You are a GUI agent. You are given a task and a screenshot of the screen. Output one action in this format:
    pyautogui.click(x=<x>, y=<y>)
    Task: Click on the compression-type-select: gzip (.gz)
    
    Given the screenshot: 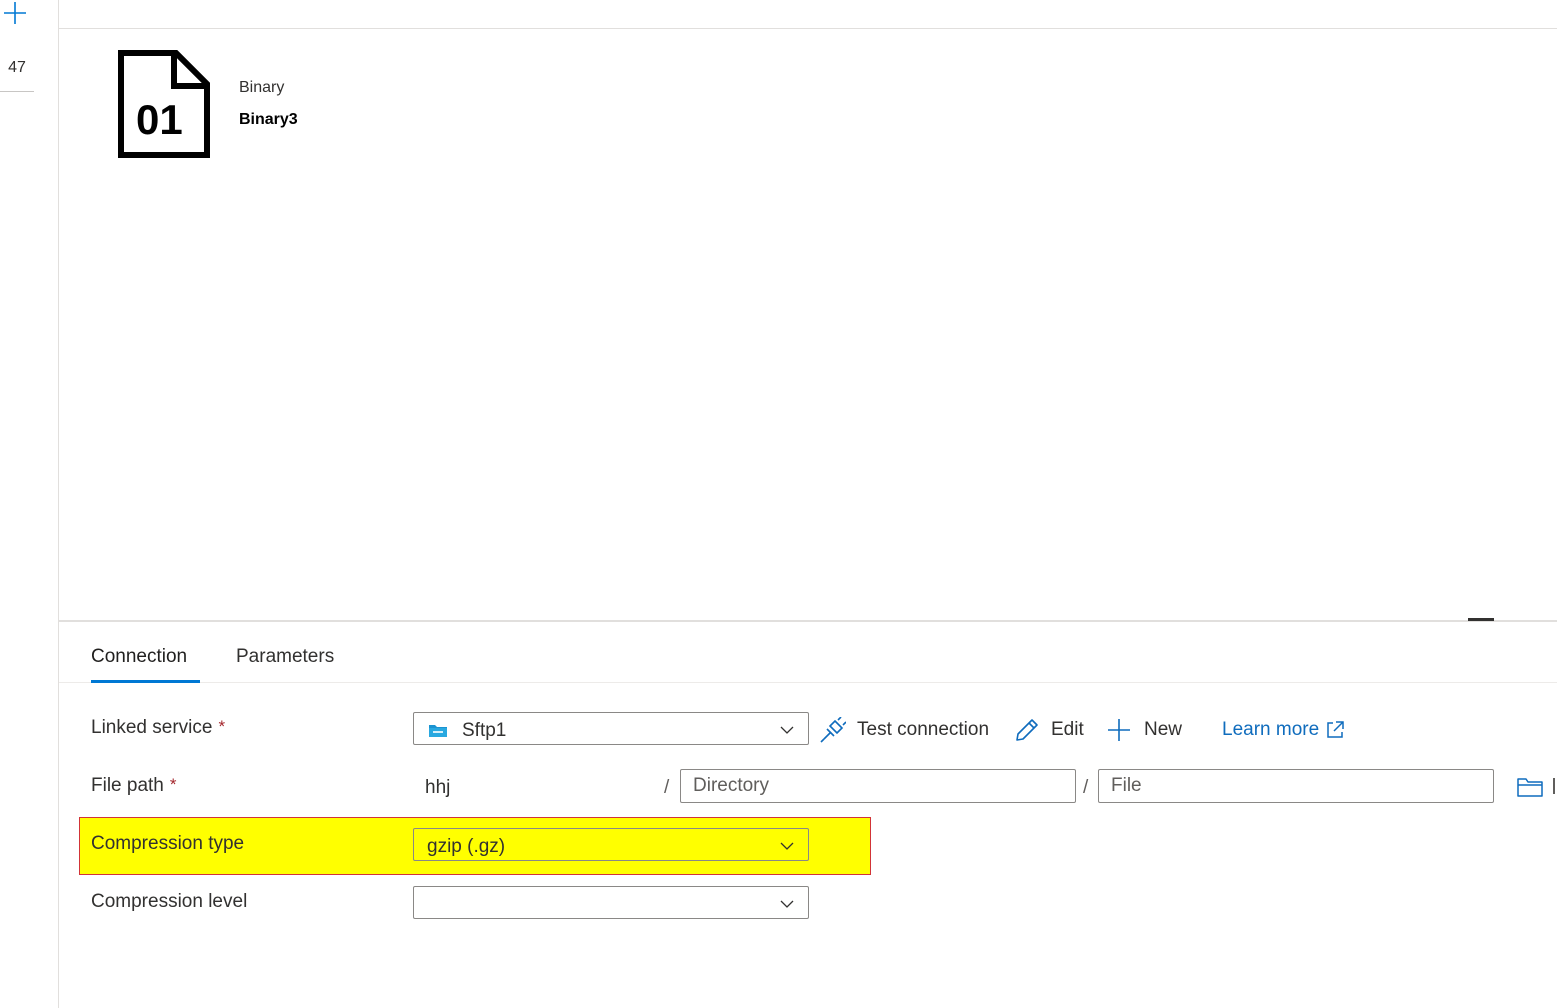 What is the action you would take?
    pyautogui.click(x=611, y=844)
    